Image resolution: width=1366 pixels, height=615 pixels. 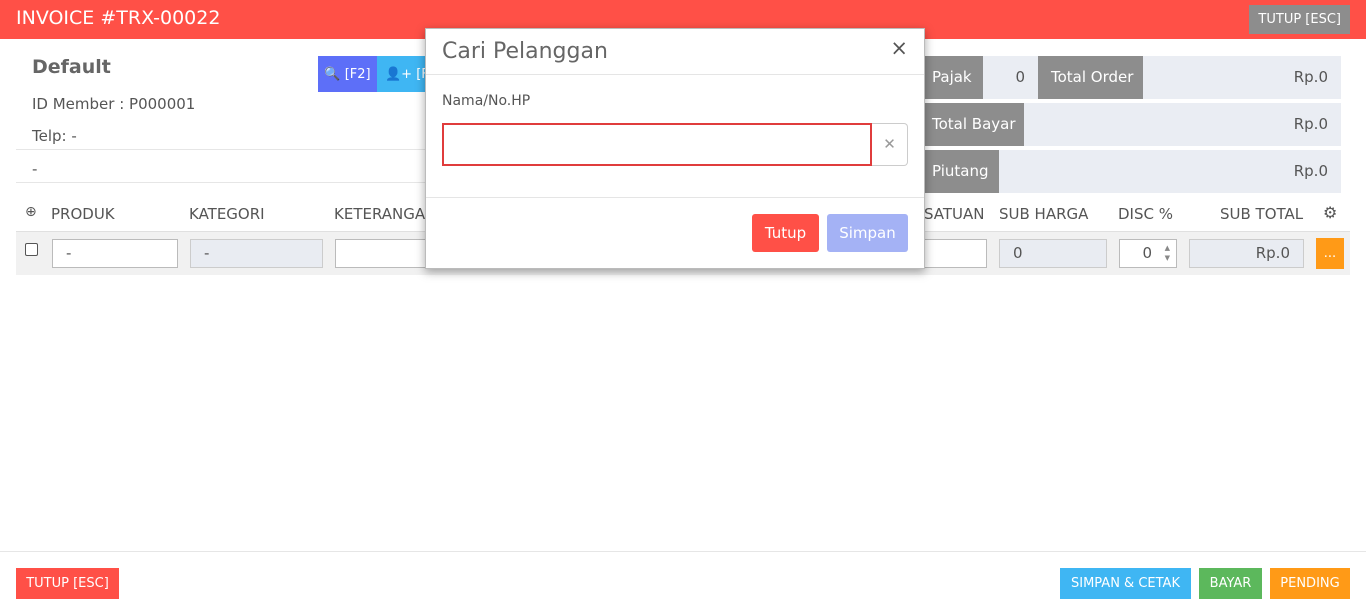 What do you see at coordinates (67, 583) in the screenshot?
I see `close-bottom-button: TUTUP [ESC]` at bounding box center [67, 583].